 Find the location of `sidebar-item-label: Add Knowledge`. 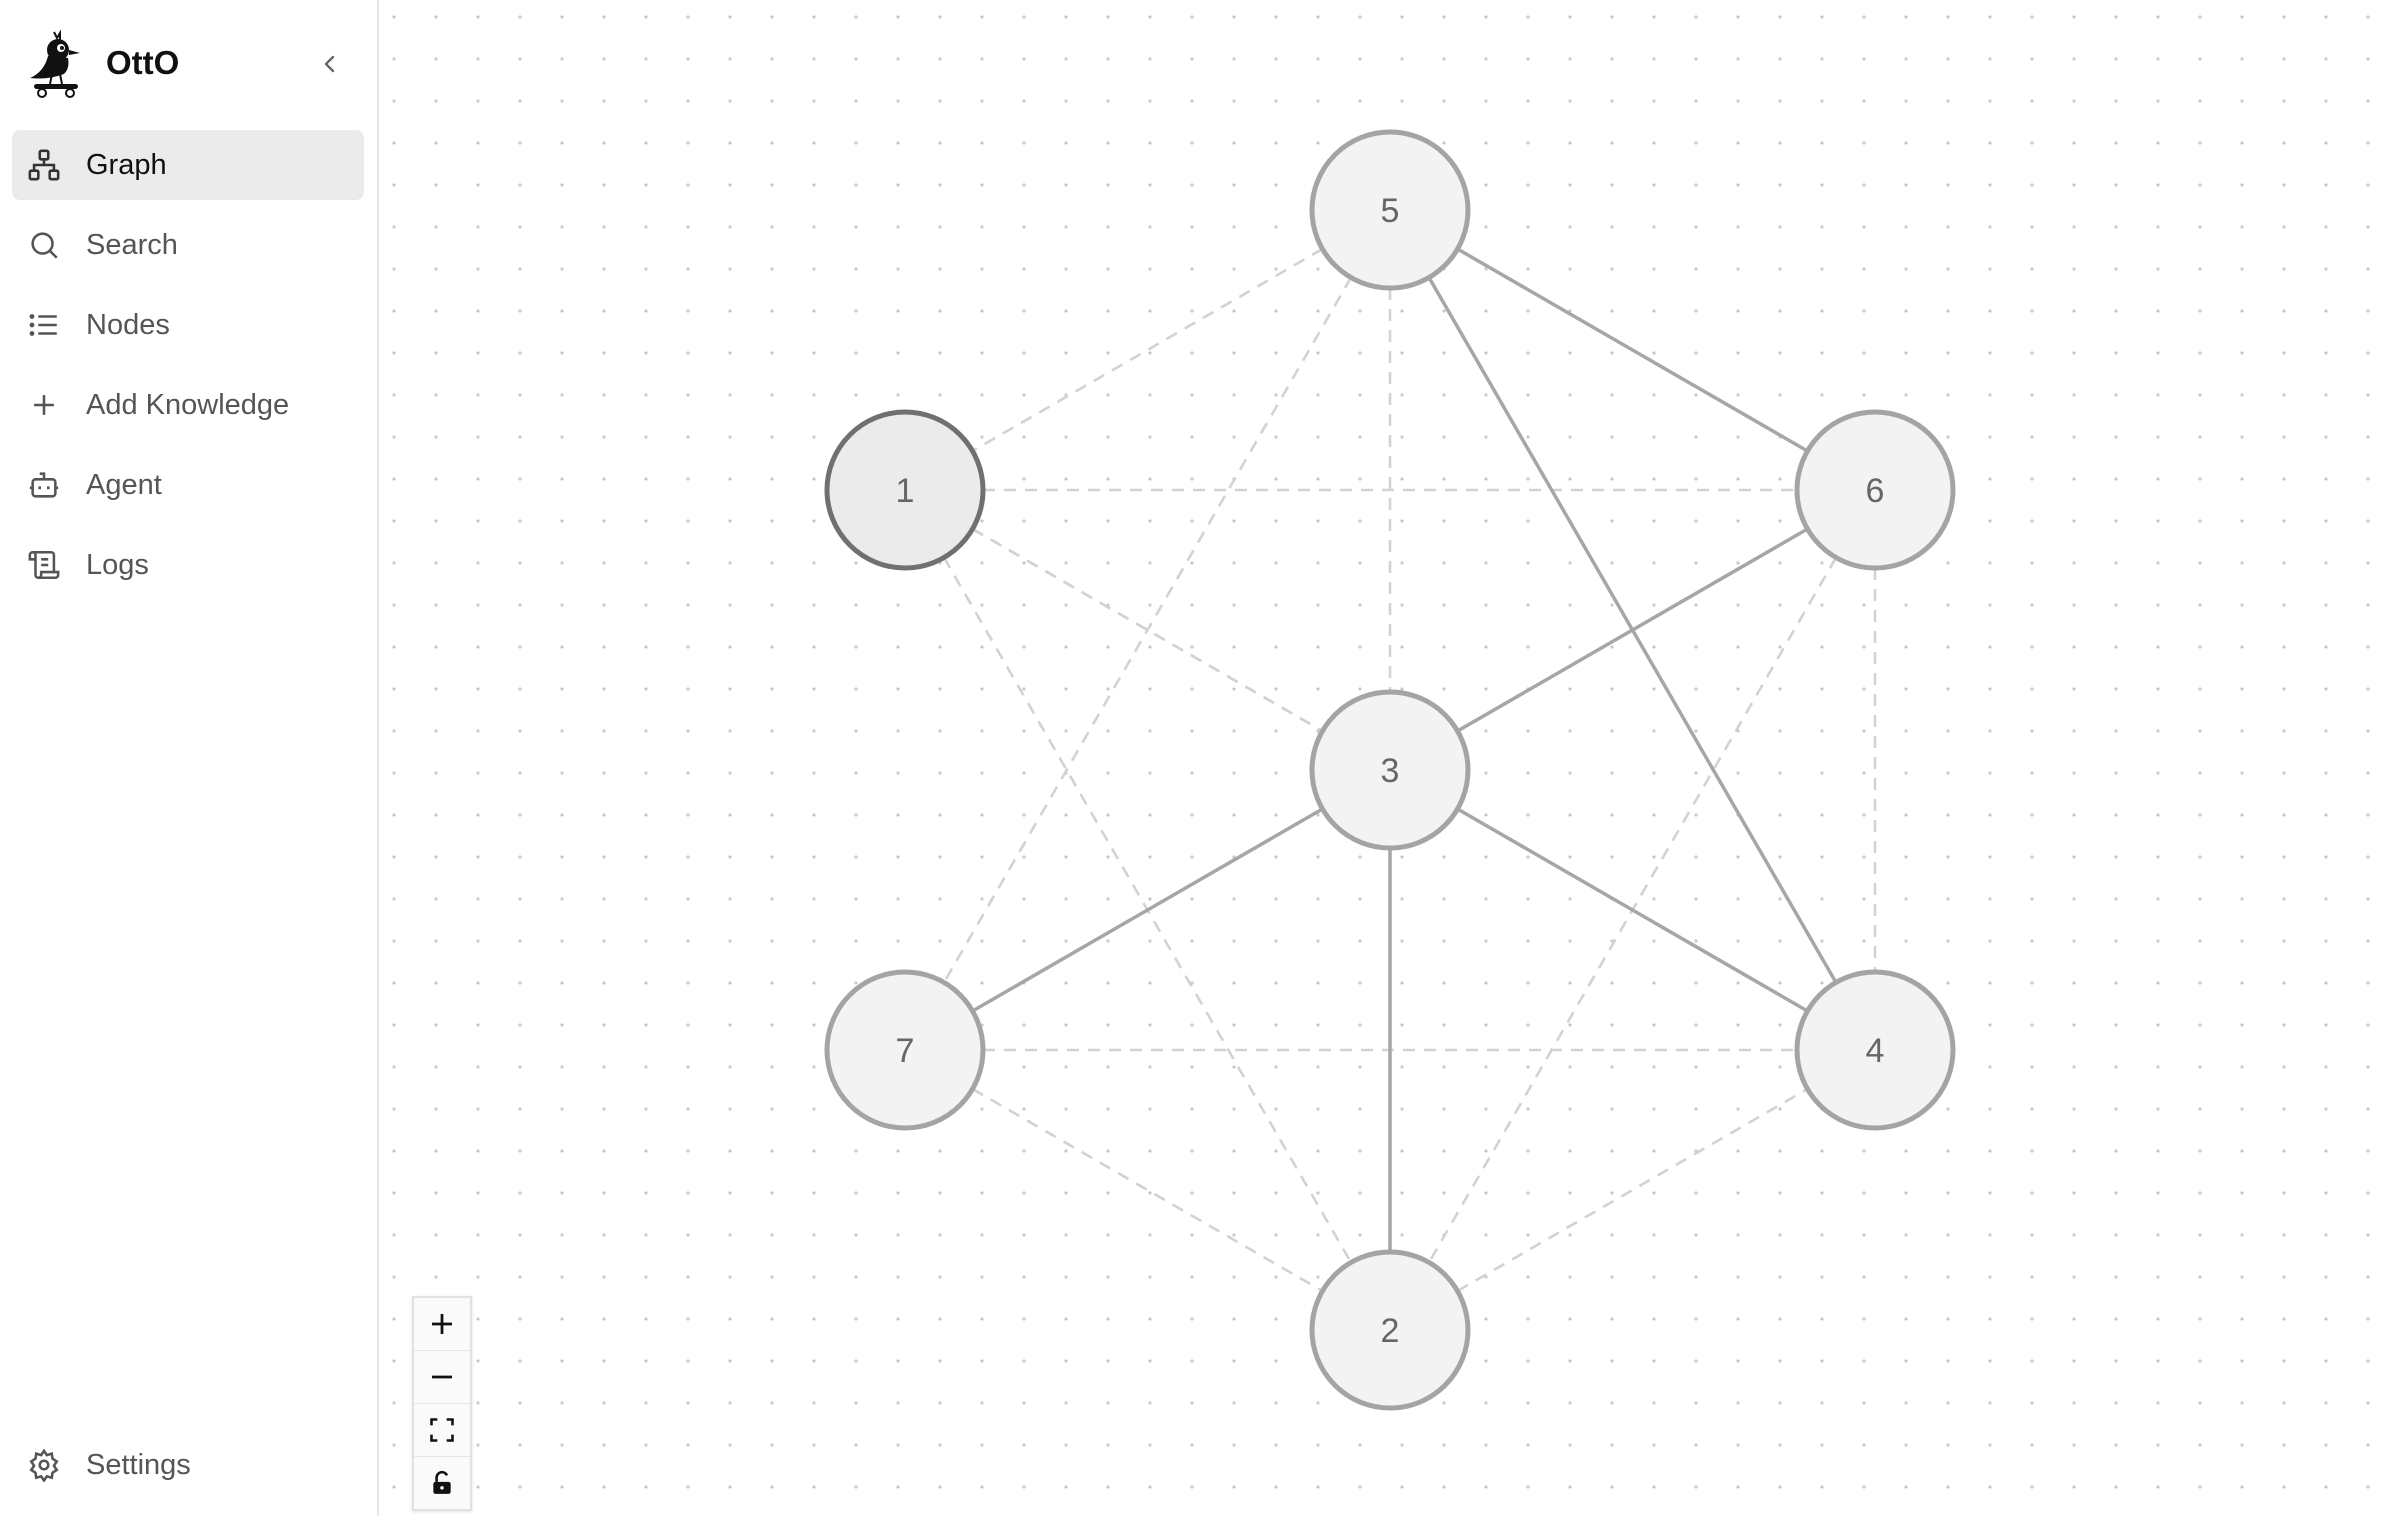

sidebar-item-label: Add Knowledge is located at coordinates (188, 404).